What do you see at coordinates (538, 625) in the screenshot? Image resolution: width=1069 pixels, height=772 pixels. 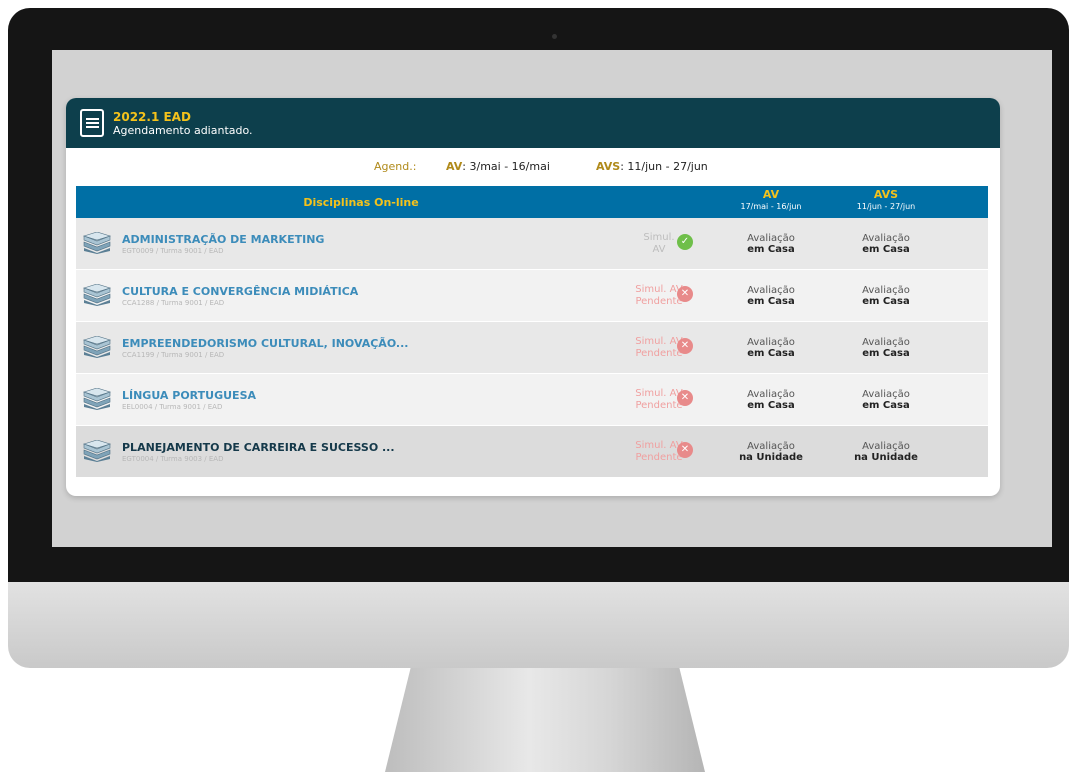 I see `monitor-chin` at bounding box center [538, 625].